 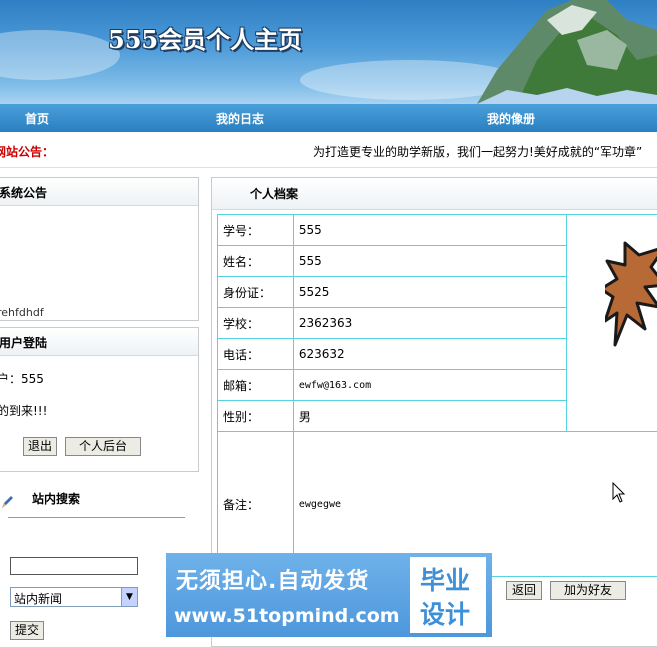 I want to click on system-notice-title: 系统公告, so click(x=99, y=192).